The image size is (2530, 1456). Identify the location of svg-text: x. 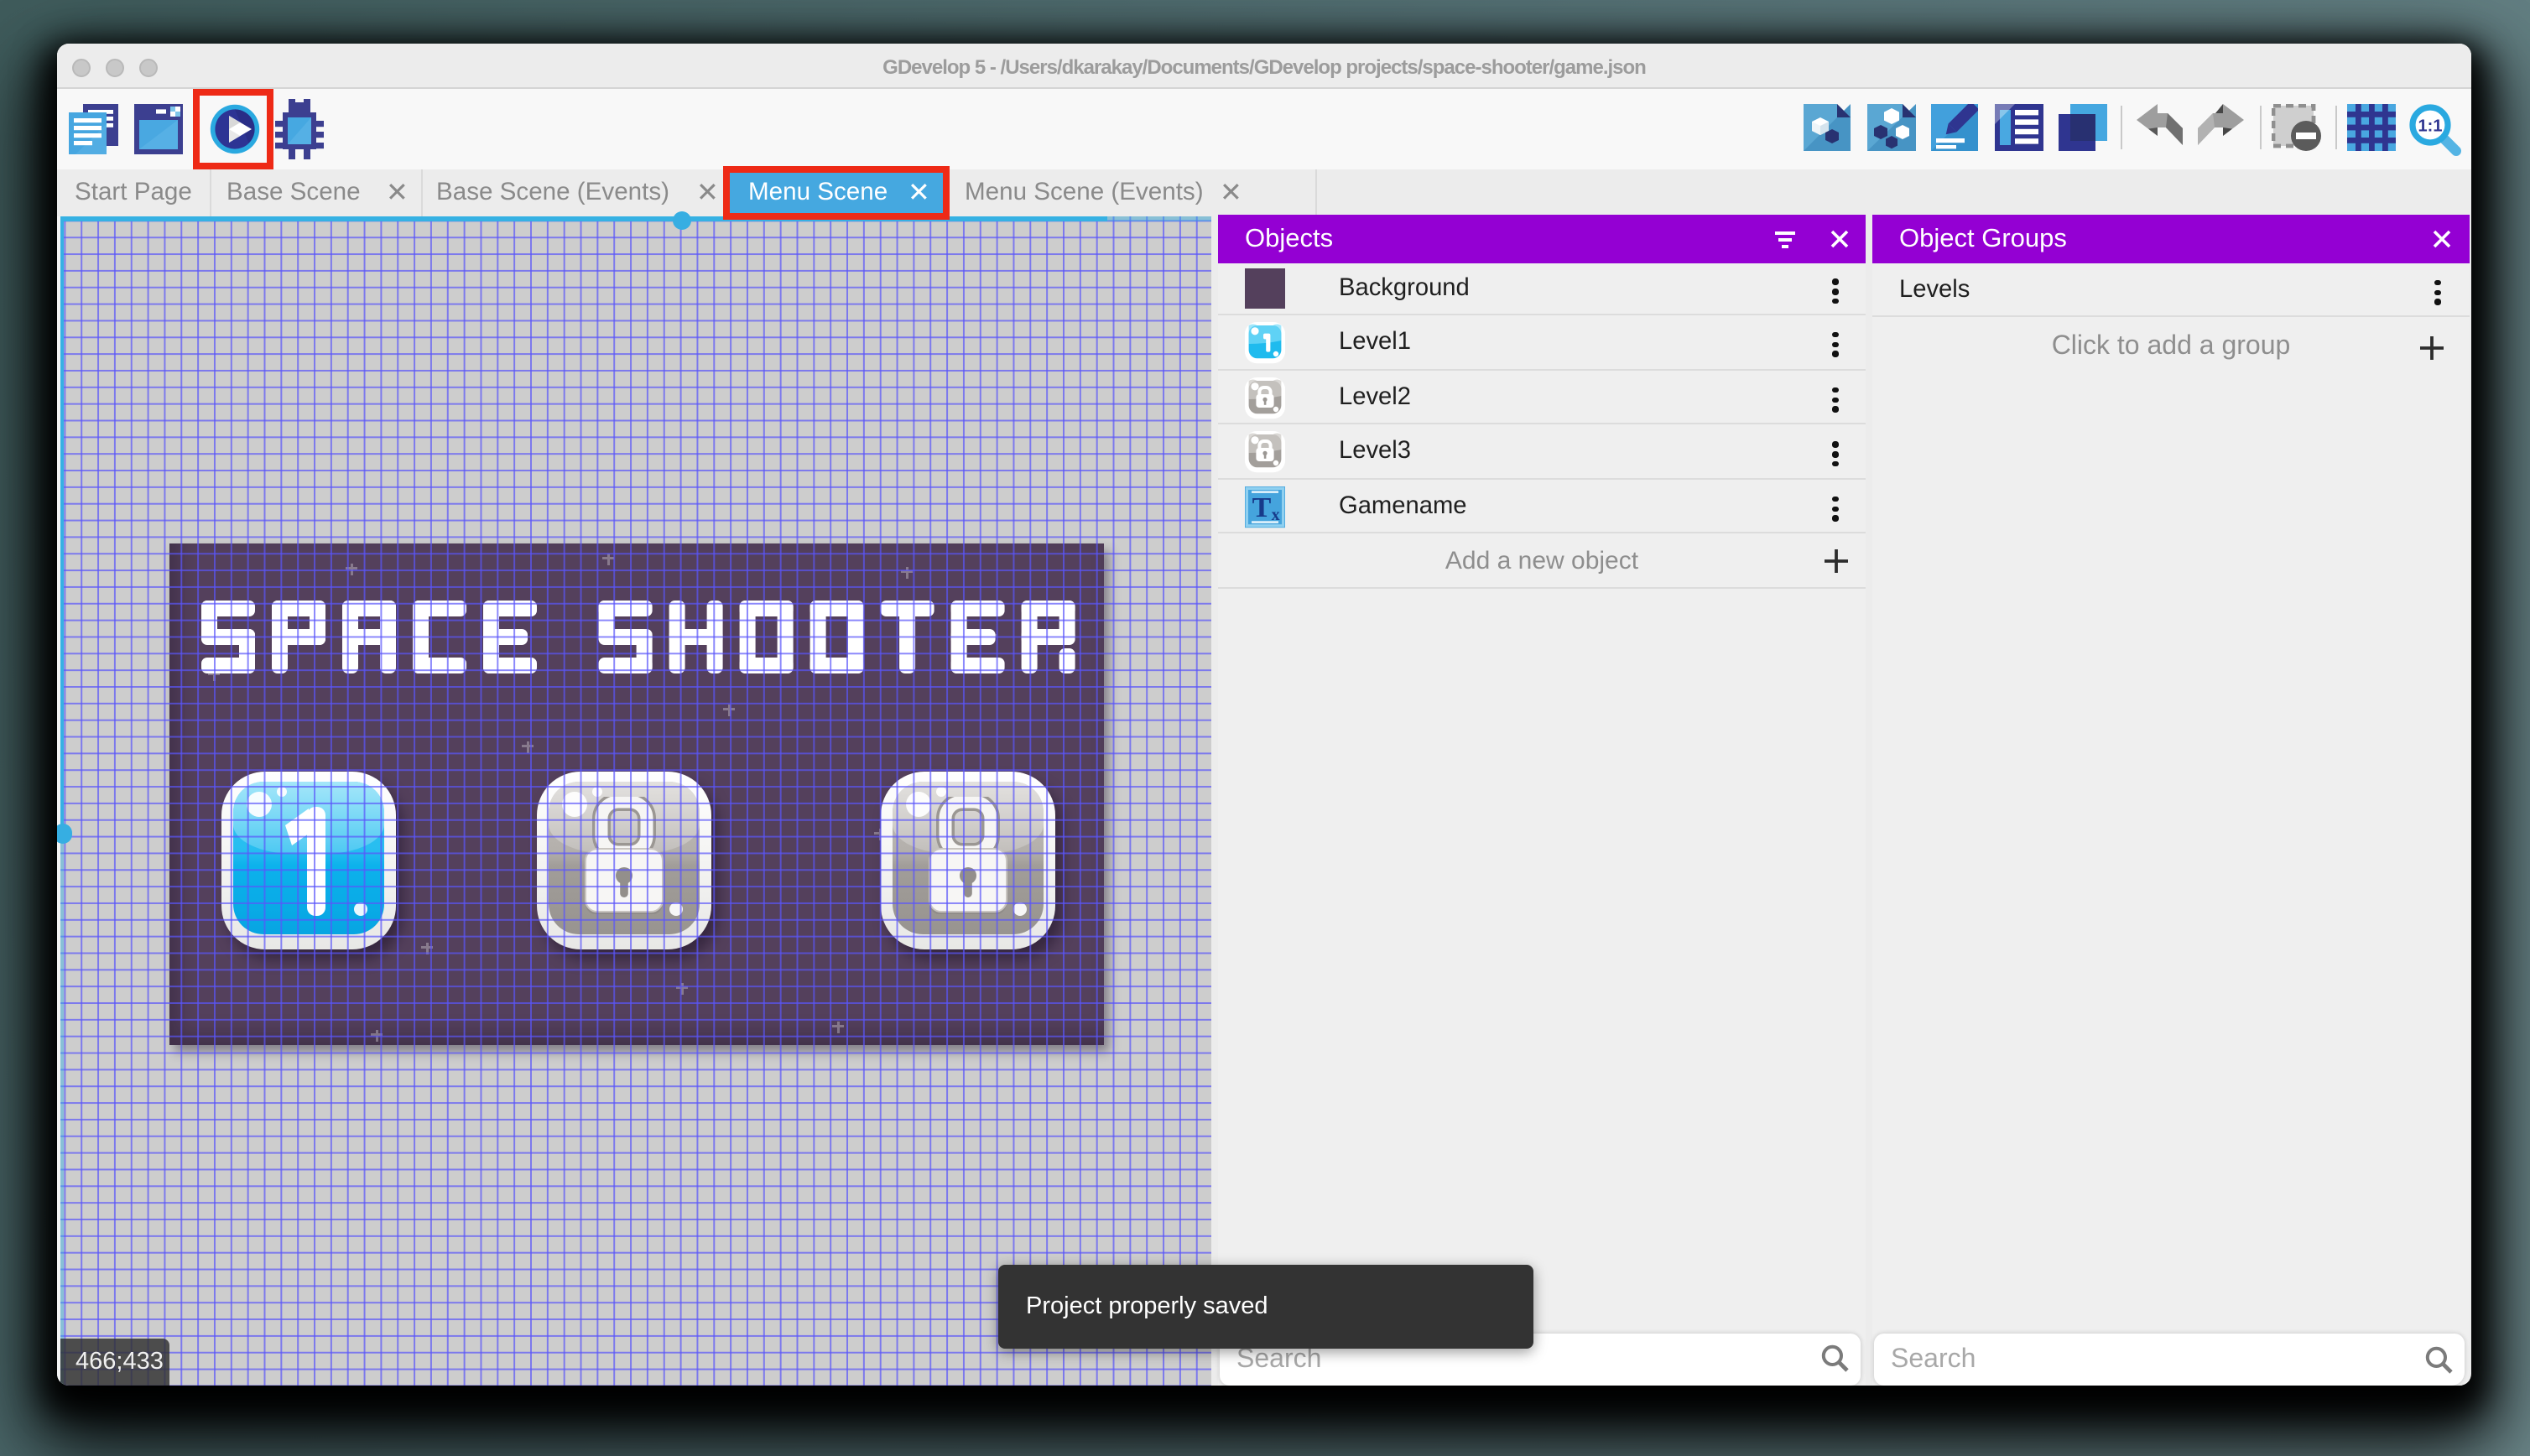
(1275, 514).